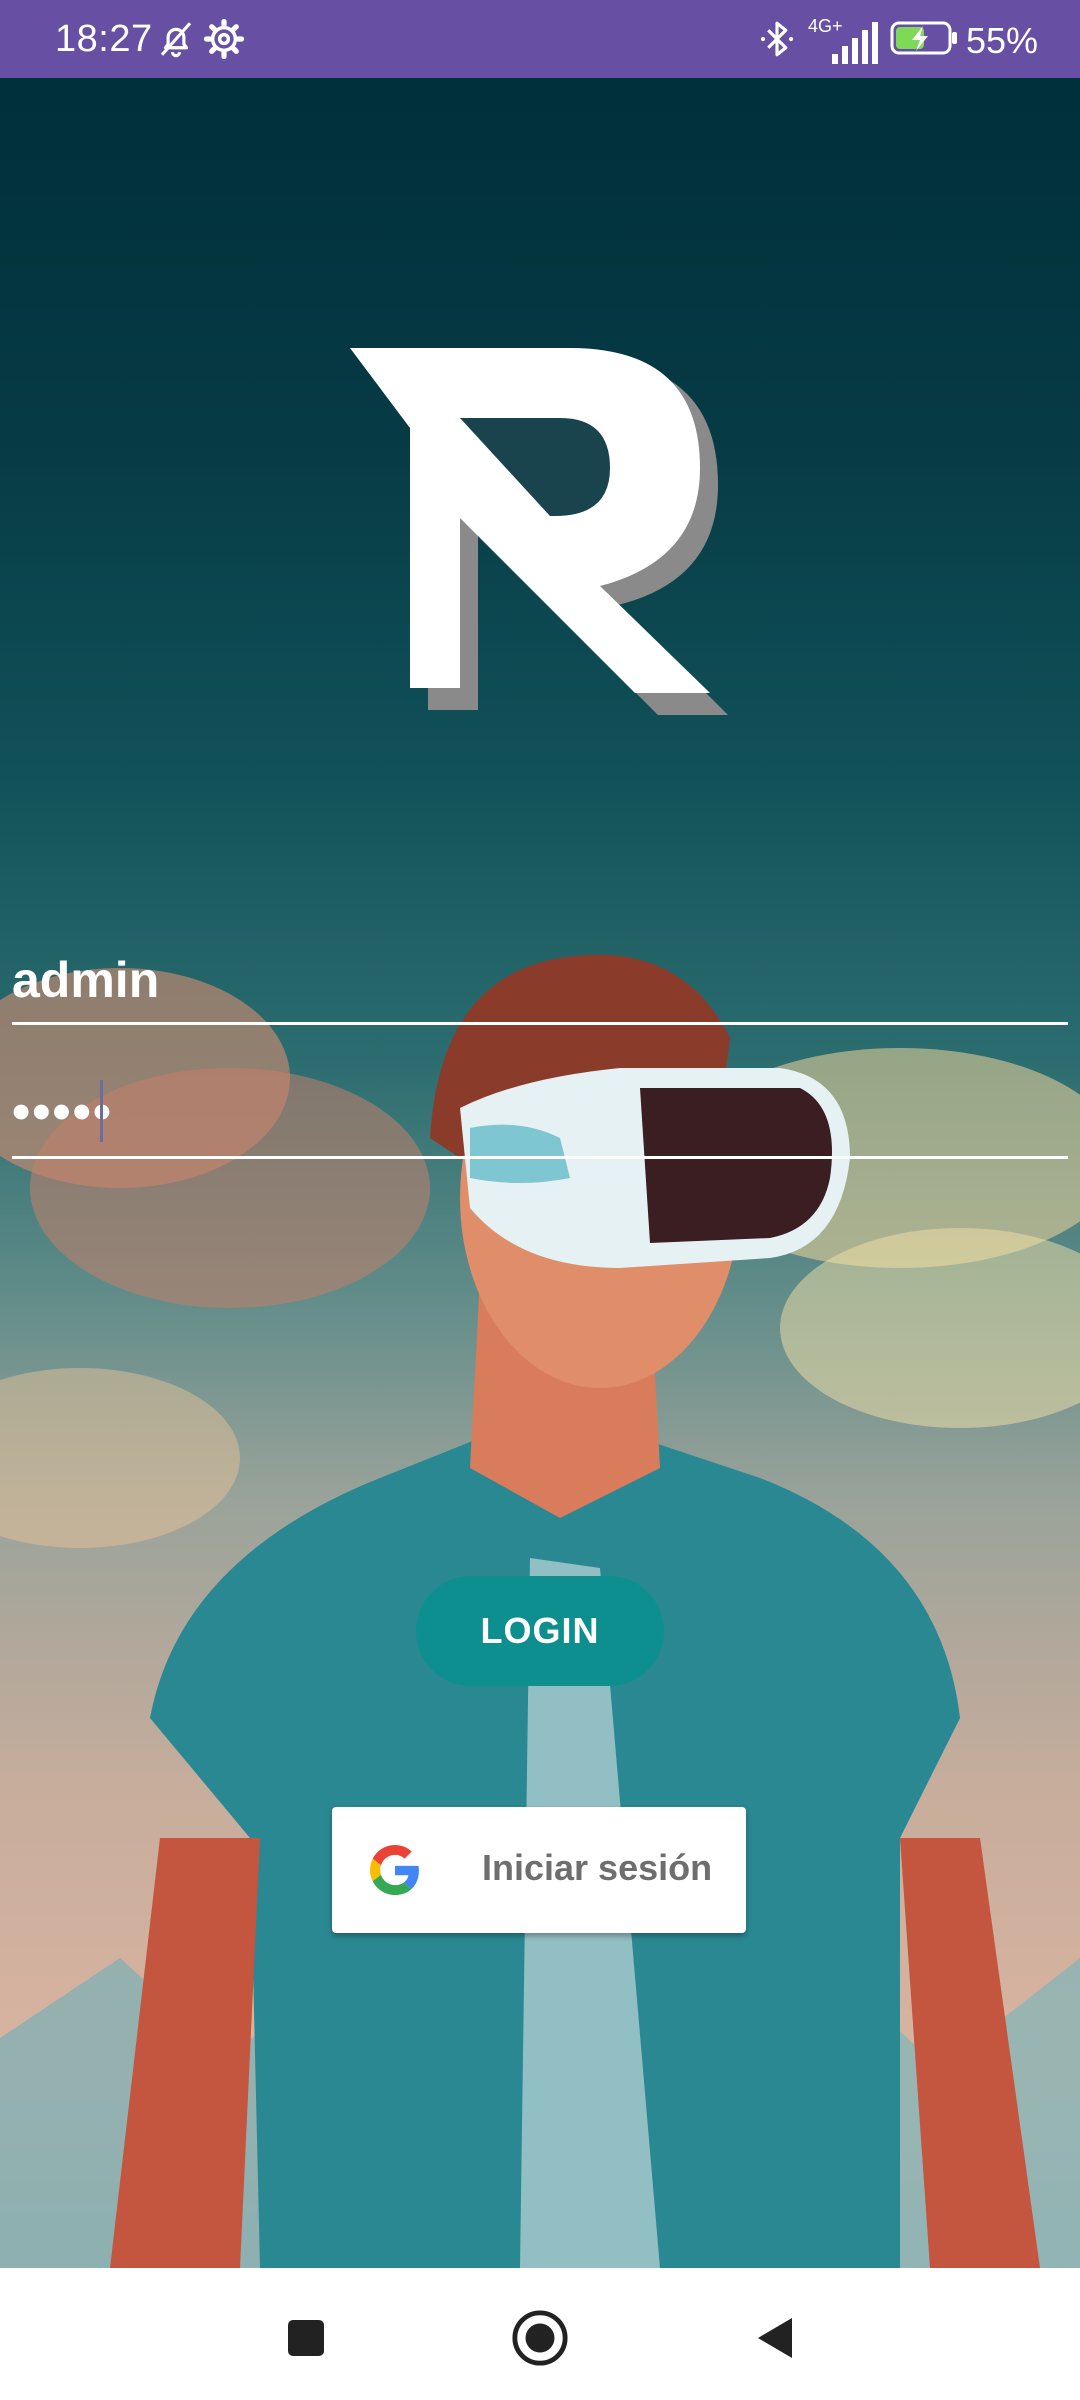 The image size is (1080, 2400). Describe the element at coordinates (777, 39) in the screenshot. I see `bluetooth-icon` at that location.